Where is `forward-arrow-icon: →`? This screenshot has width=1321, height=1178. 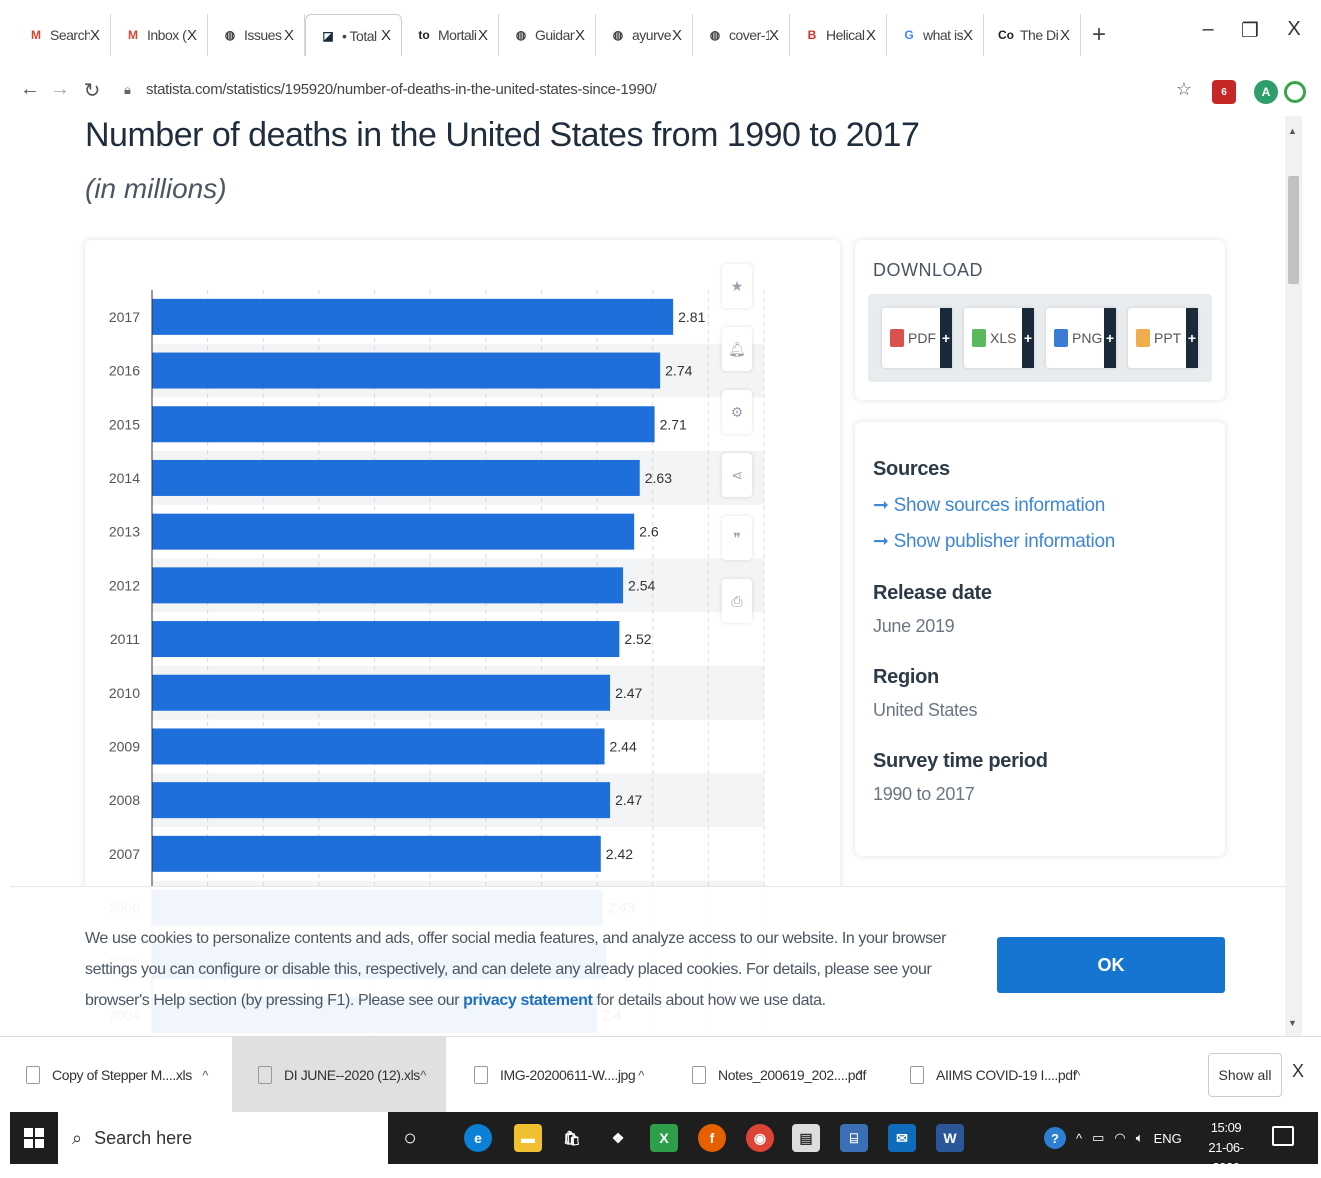
forward-arrow-icon: → is located at coordinates (60, 89).